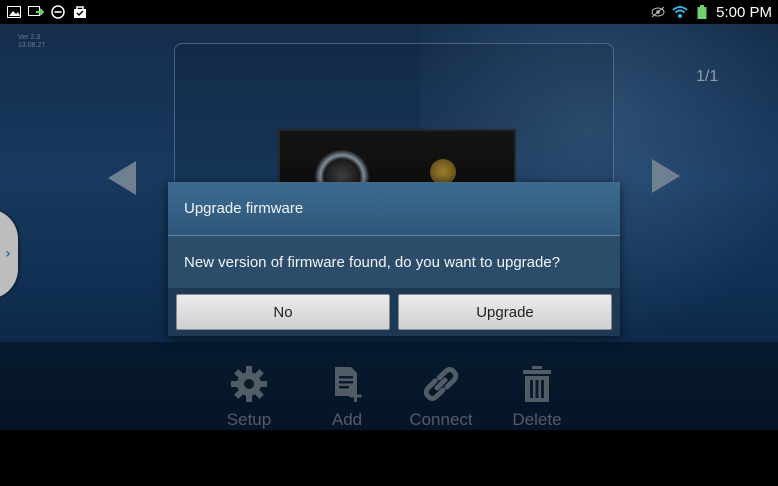  Describe the element at coordinates (680, 12) in the screenshot. I see `wifi-icon` at that location.